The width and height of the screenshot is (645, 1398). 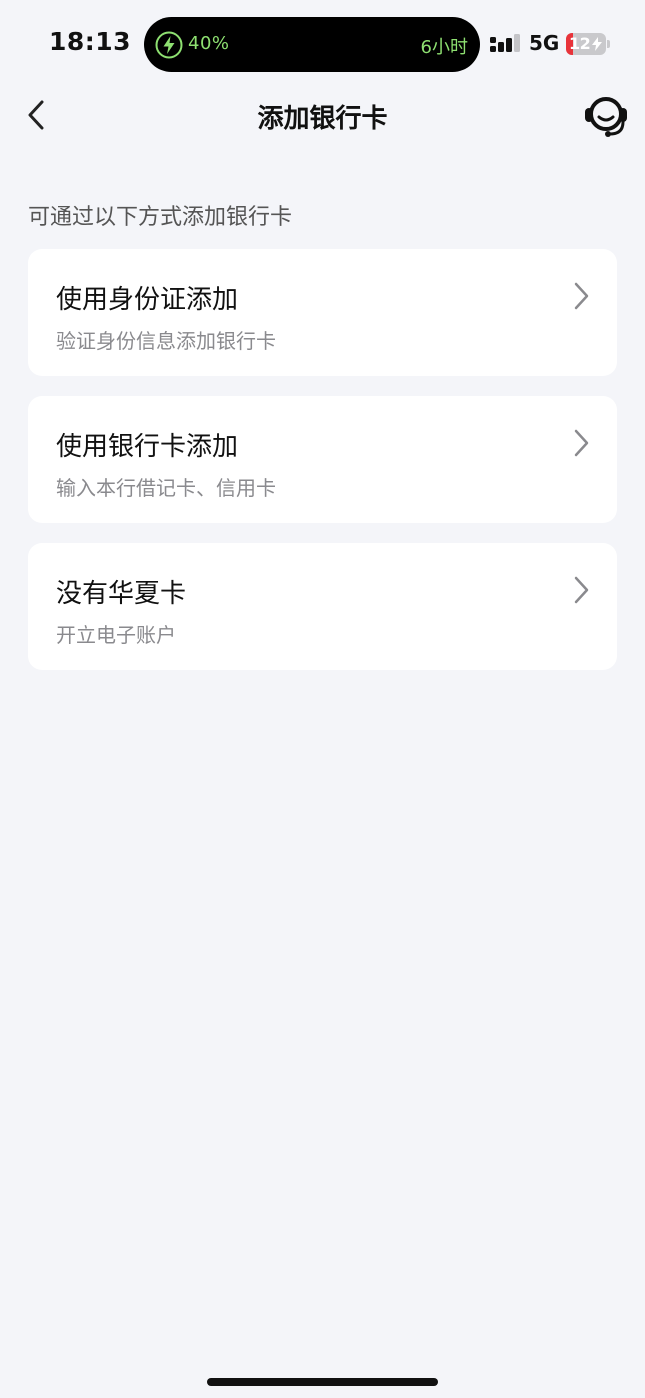 I want to click on section-hint: 可通过以下方式添加银行卡, so click(x=160, y=217).